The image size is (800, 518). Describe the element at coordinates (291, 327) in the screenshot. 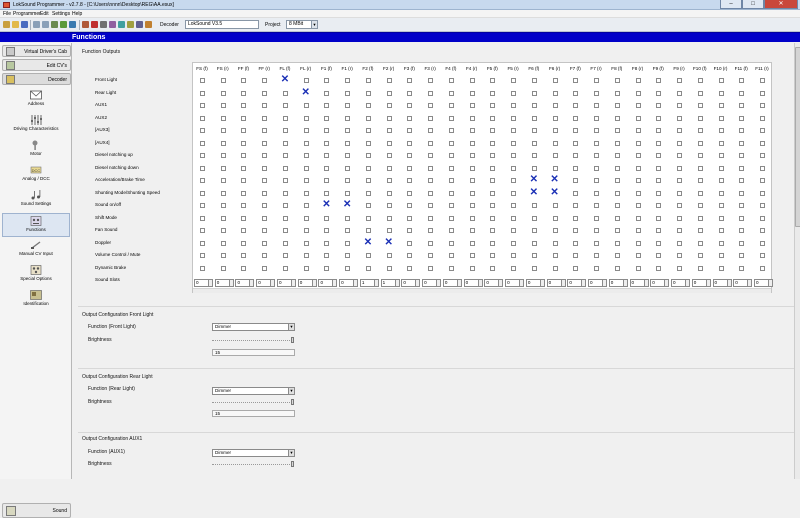

I see `chevron-down-icon: ▼` at that location.